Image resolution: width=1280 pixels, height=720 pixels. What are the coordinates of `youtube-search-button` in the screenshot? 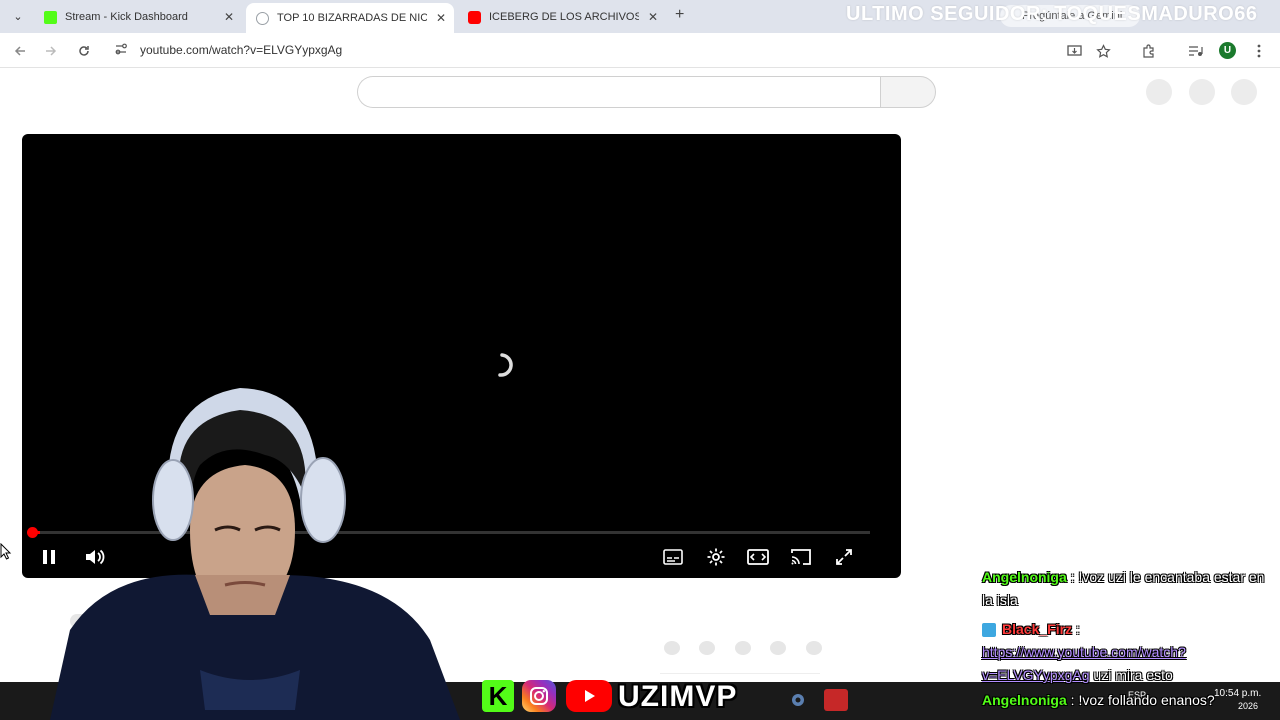 It's located at (908, 92).